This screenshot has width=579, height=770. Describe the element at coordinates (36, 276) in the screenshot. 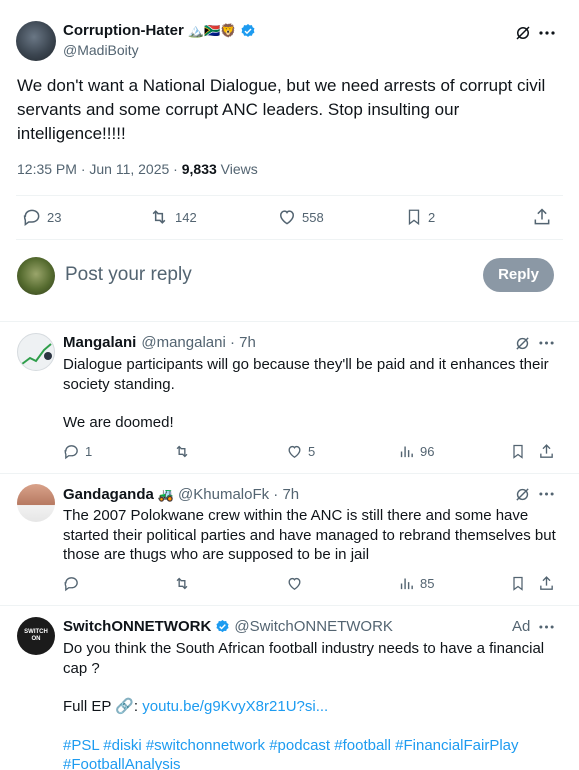

I see `my-avatar` at that location.